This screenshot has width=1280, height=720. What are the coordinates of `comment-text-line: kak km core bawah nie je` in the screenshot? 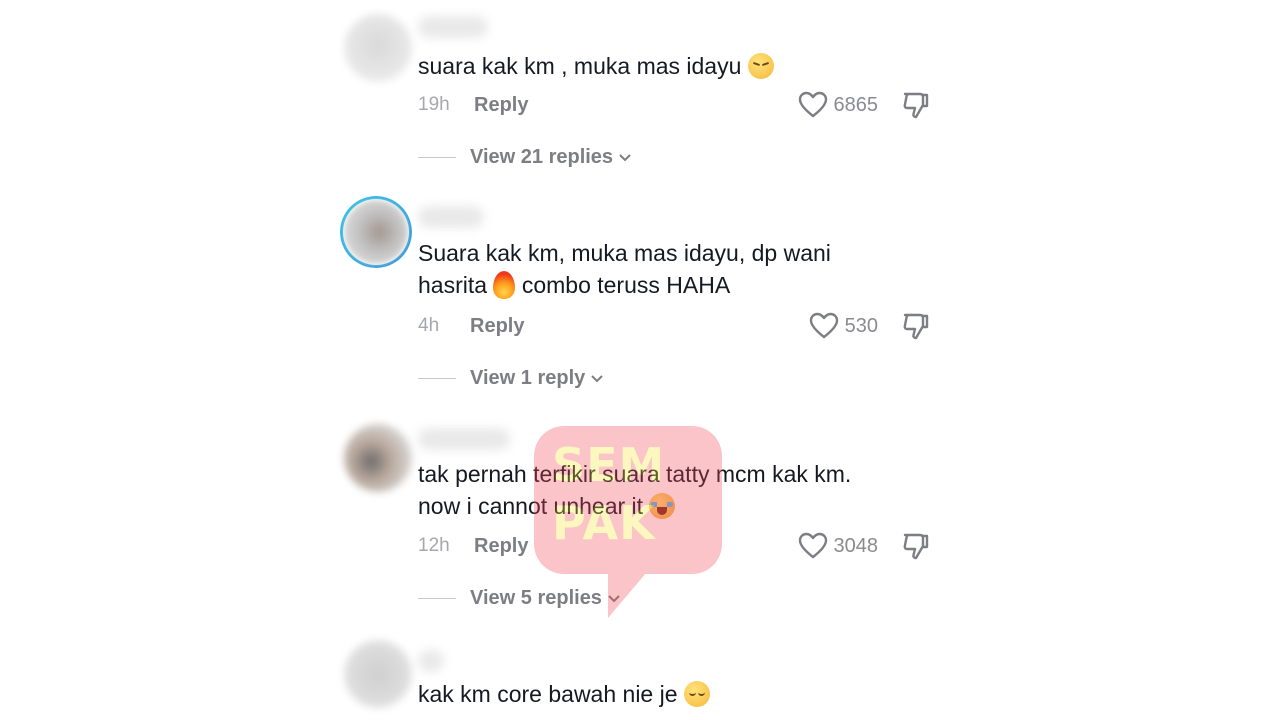 It's located at (551, 694).